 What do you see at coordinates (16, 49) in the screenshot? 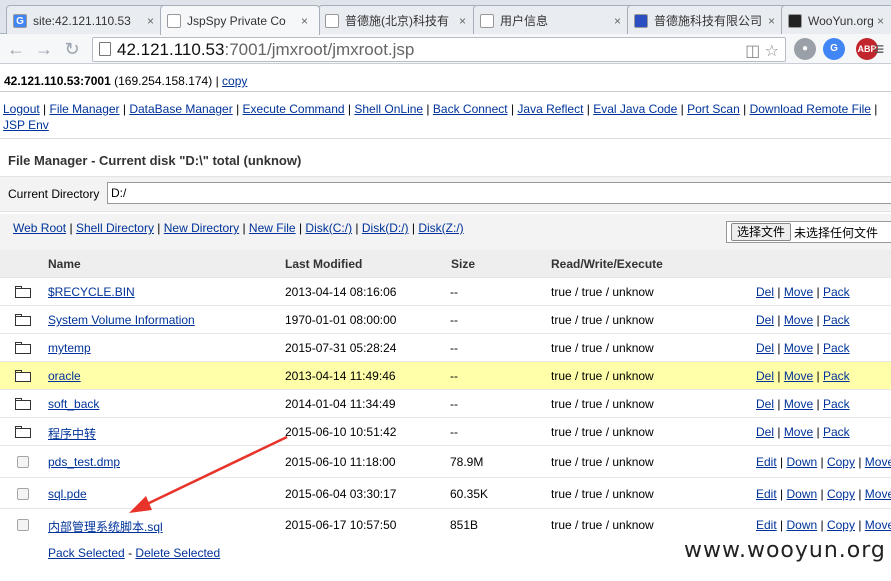
I see `back-icon: ←` at bounding box center [16, 49].